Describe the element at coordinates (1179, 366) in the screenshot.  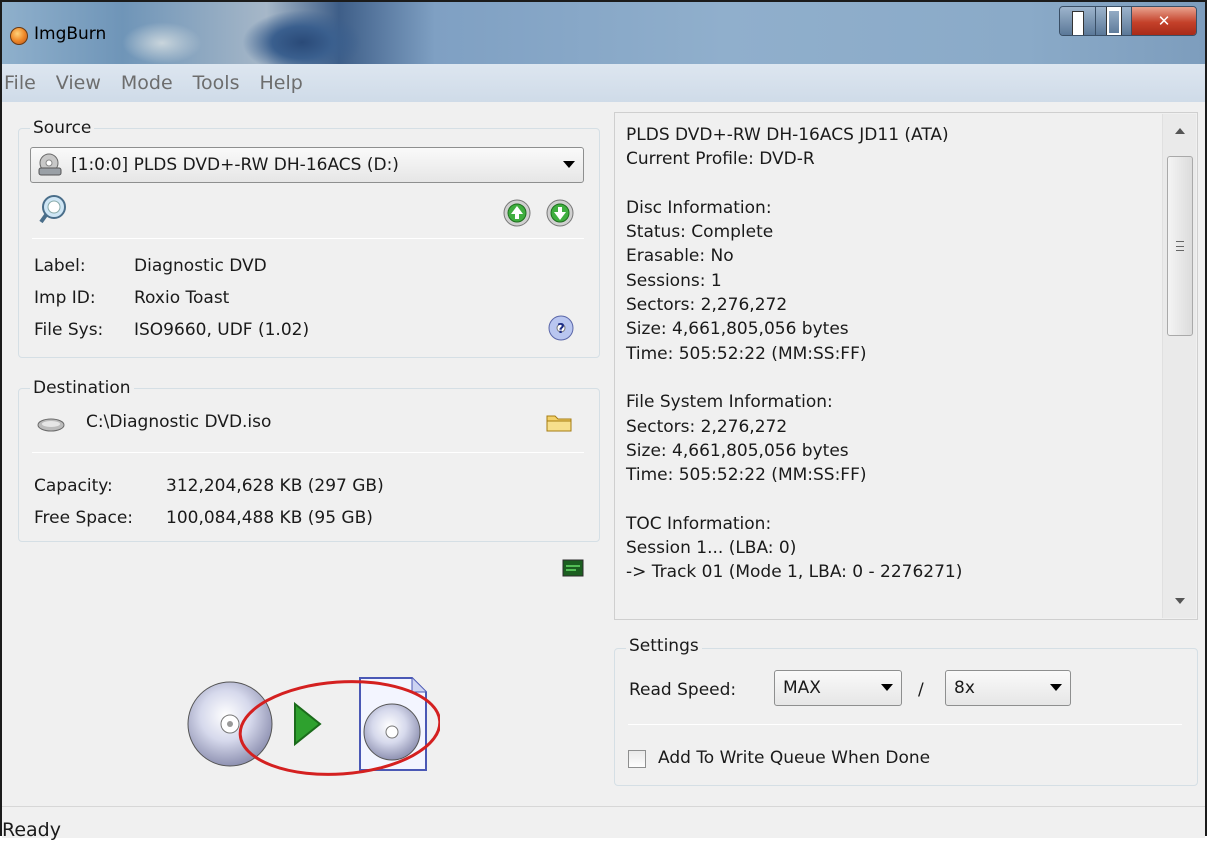
I see `info-scrollbar` at that location.